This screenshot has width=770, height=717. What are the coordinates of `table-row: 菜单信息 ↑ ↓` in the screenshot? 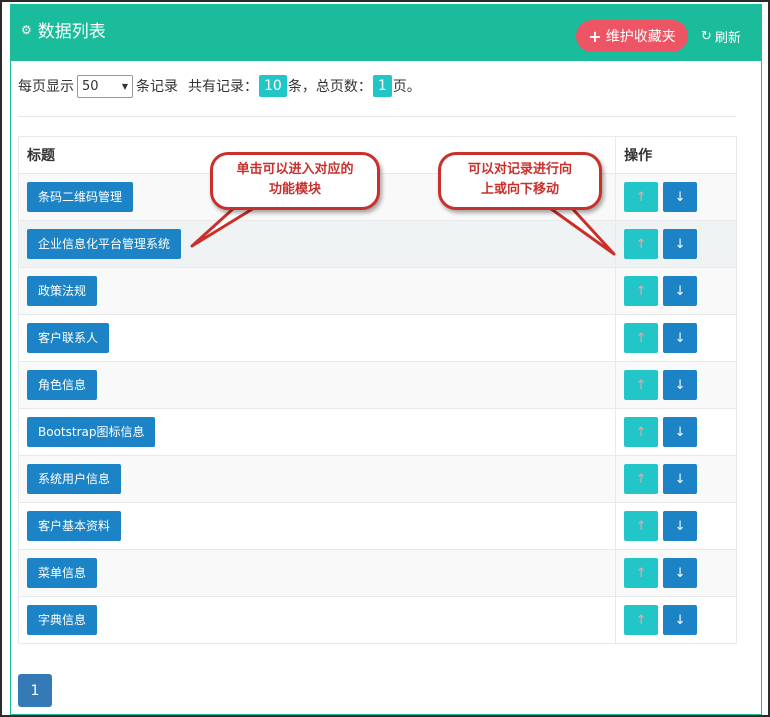 It's located at (377, 573).